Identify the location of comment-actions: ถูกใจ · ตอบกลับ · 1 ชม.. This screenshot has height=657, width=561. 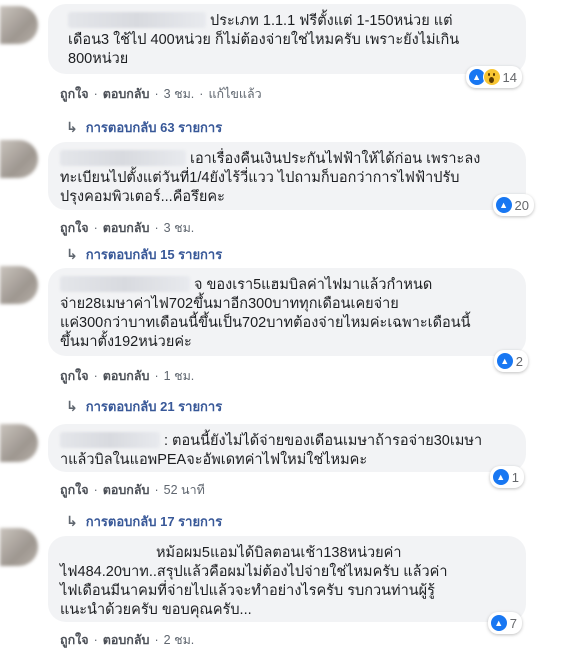
(127, 376).